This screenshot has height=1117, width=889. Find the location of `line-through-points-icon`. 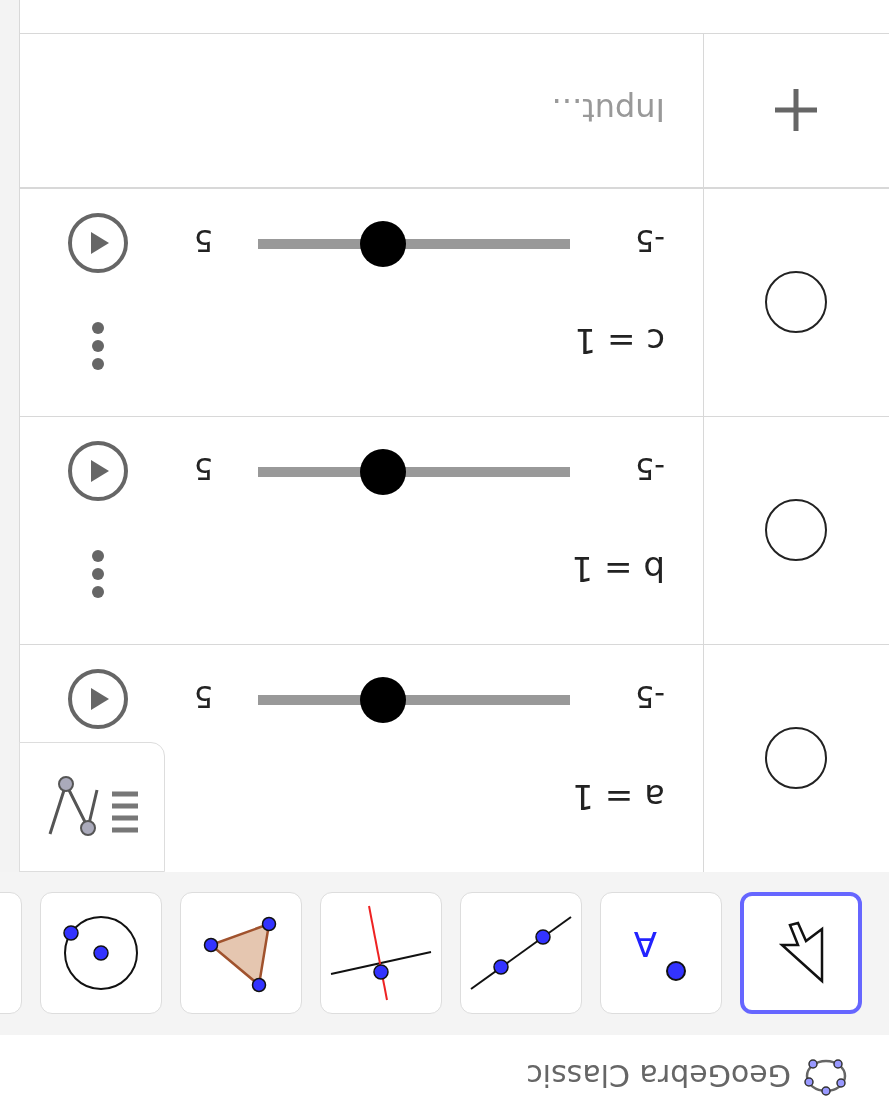

line-through-points-icon is located at coordinates (521, 953).